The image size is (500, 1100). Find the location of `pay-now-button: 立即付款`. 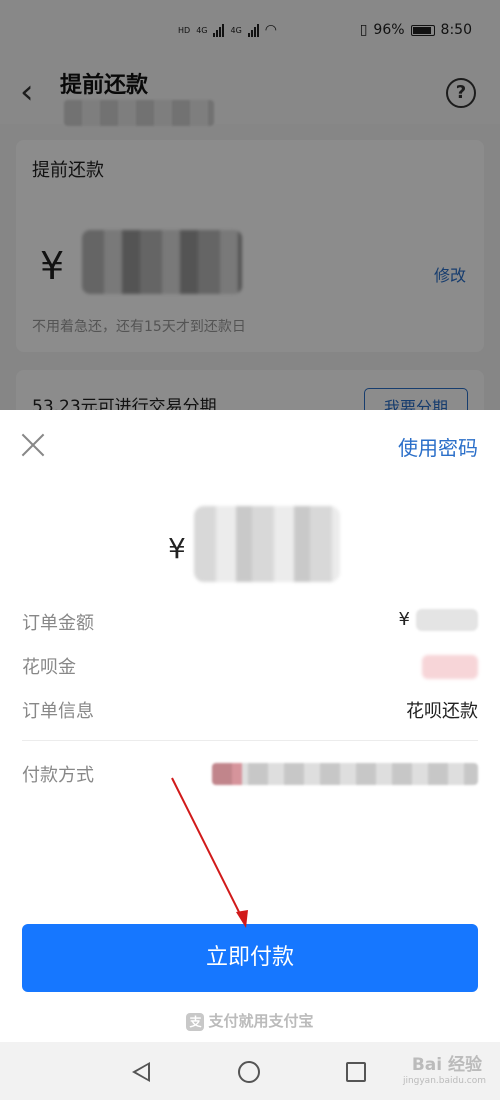

pay-now-button: 立即付款 is located at coordinates (250, 958).